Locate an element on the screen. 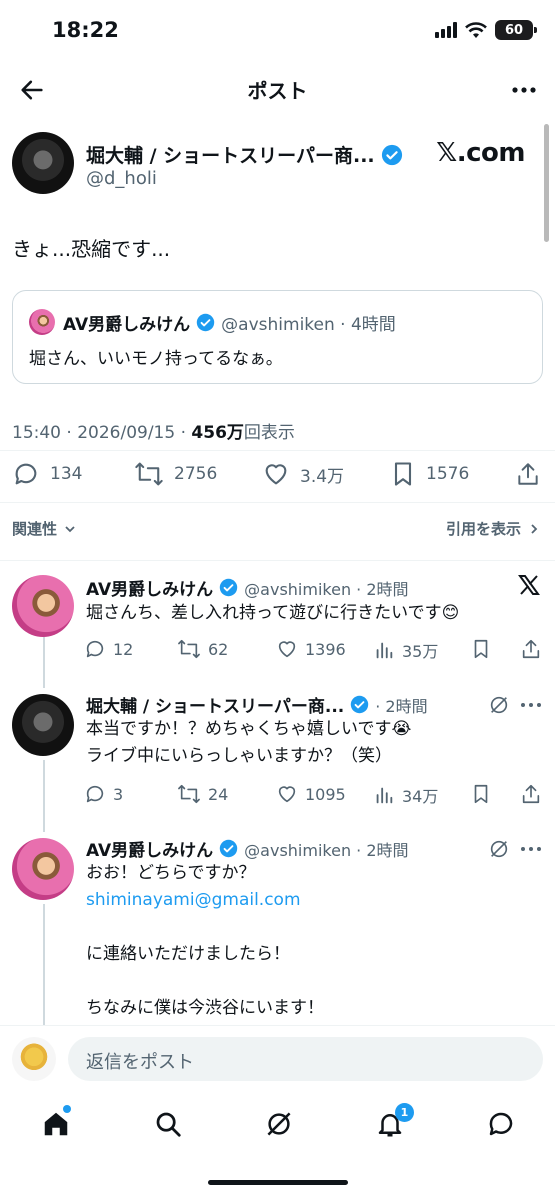  reply-line-blank is located at coordinates (205, 927).